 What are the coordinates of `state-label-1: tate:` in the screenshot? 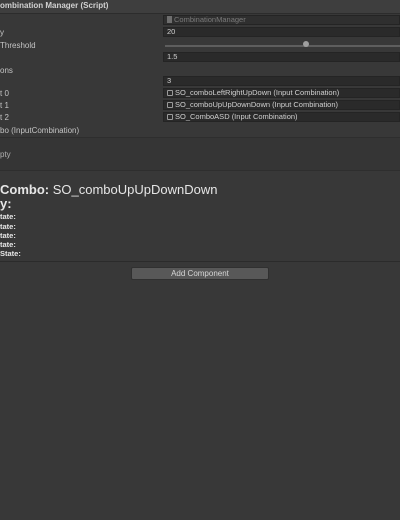 It's located at (8, 226).